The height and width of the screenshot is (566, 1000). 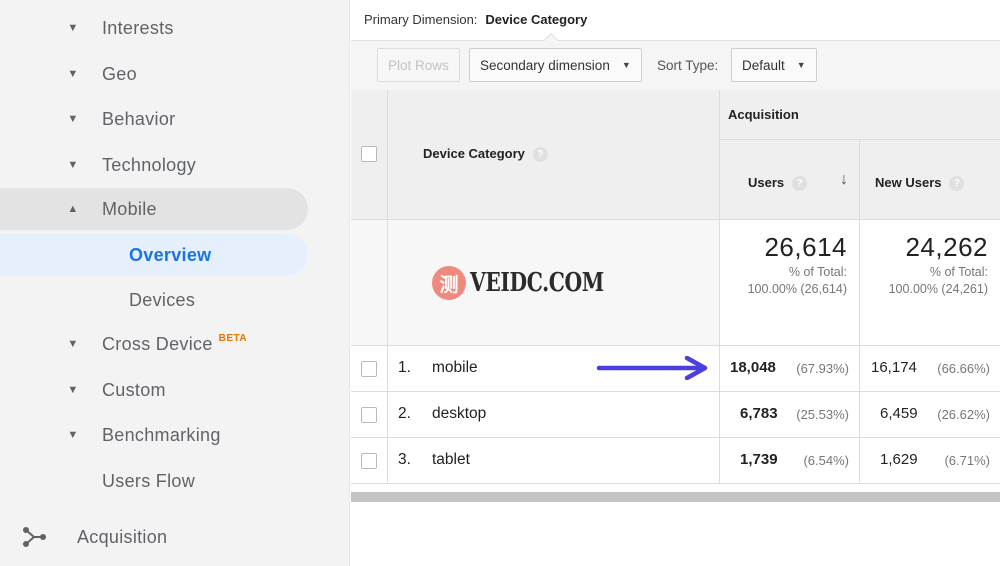 I want to click on primary-dimension: Primary Dimension: Device Category, so click(x=475, y=19).